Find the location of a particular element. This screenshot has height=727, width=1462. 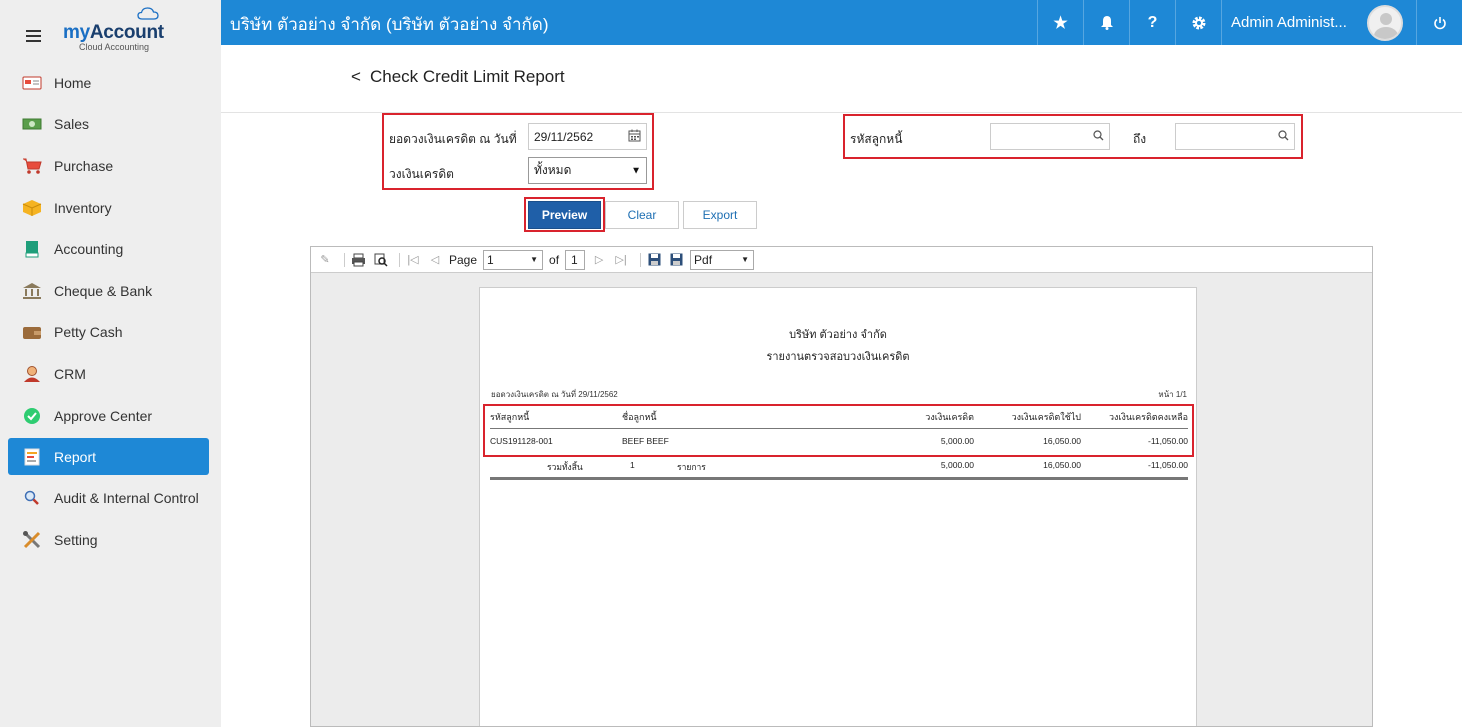

sidebar-item-label: CRM is located at coordinates (70, 373).